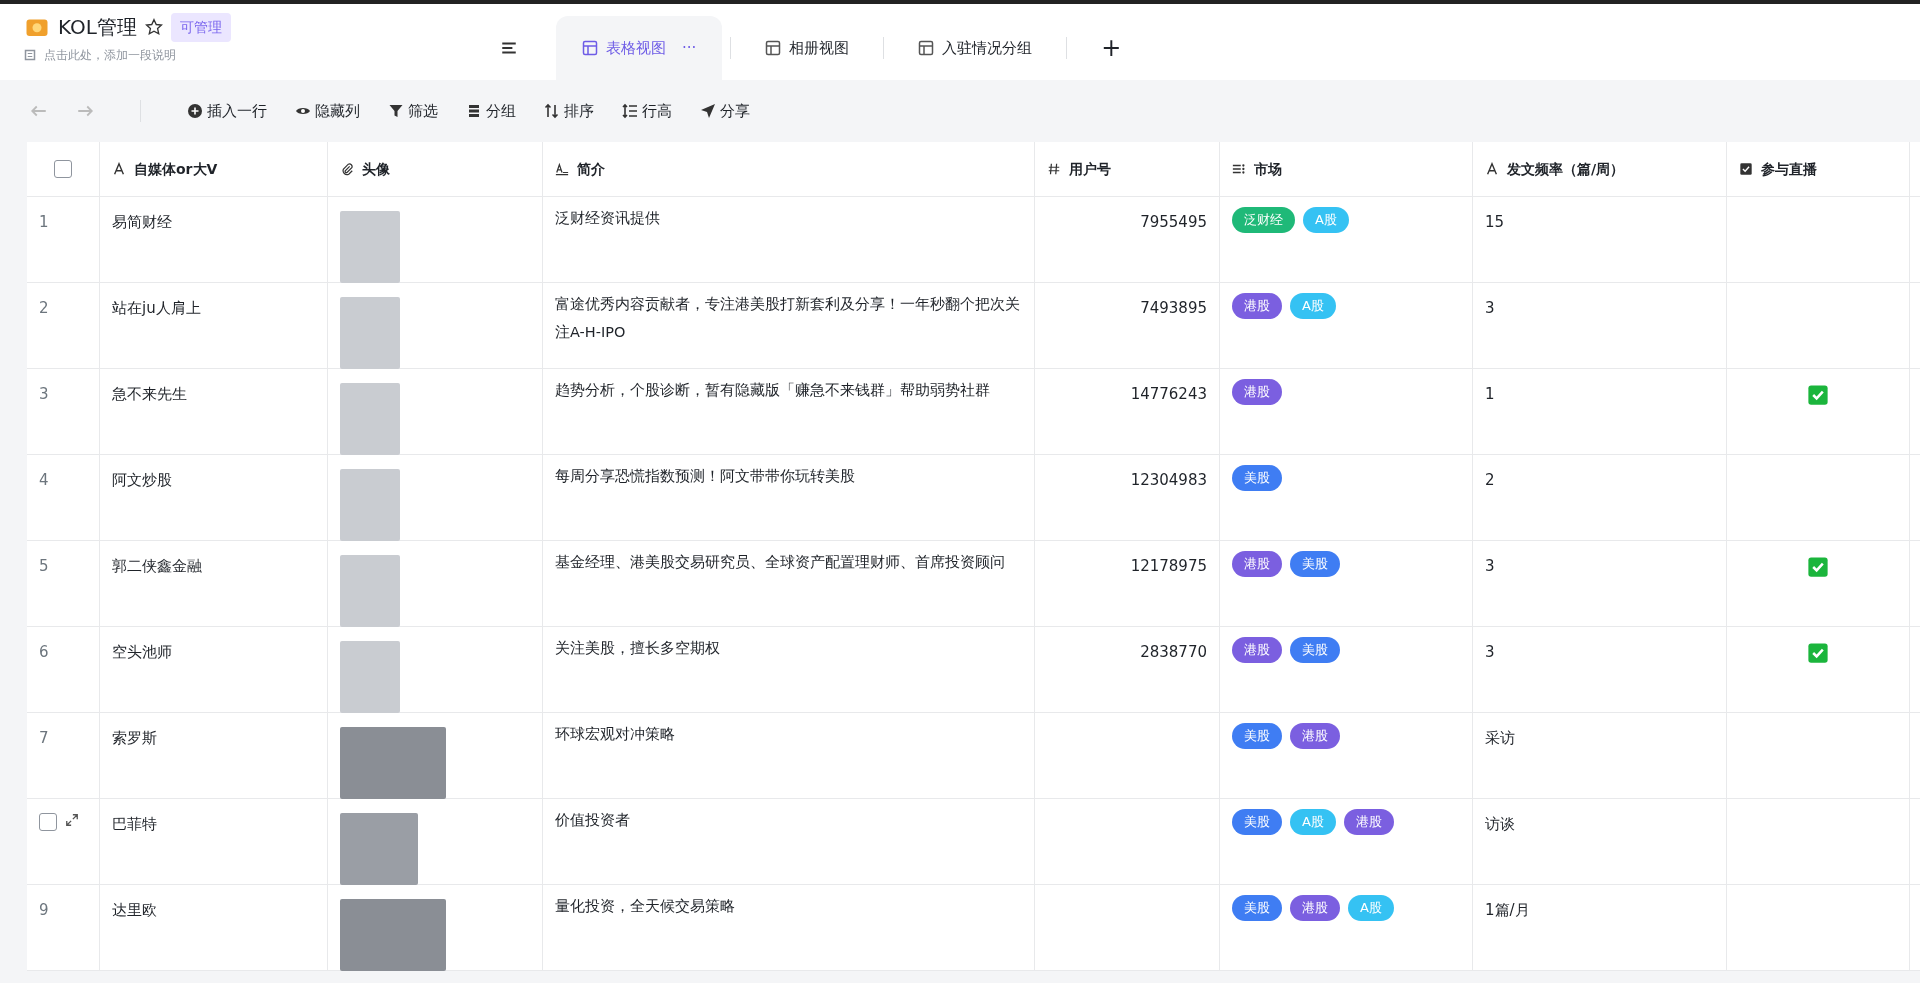  Describe the element at coordinates (1495, 222) in the screenshot. I see `frequency-text: 15` at that location.